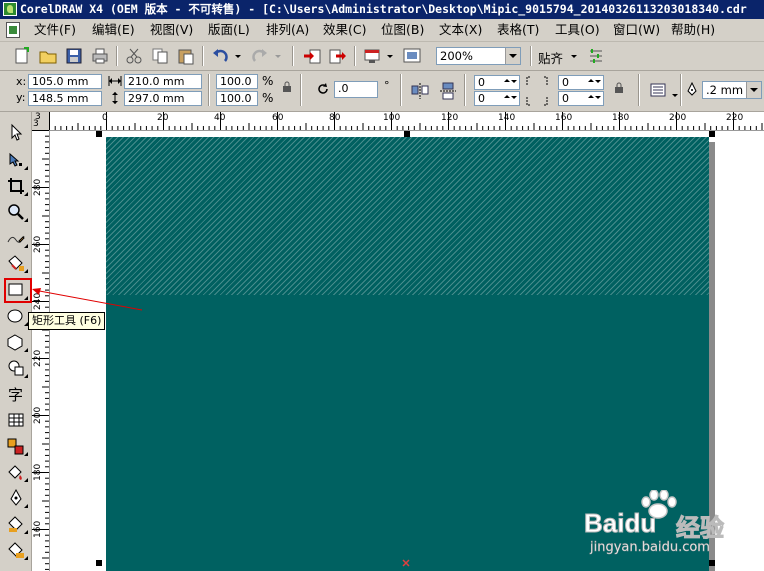 Image resolution: width=764 pixels, height=571 pixels. What do you see at coordinates (55, 30) in the screenshot?
I see `menu-file: 文件(F)` at bounding box center [55, 30].